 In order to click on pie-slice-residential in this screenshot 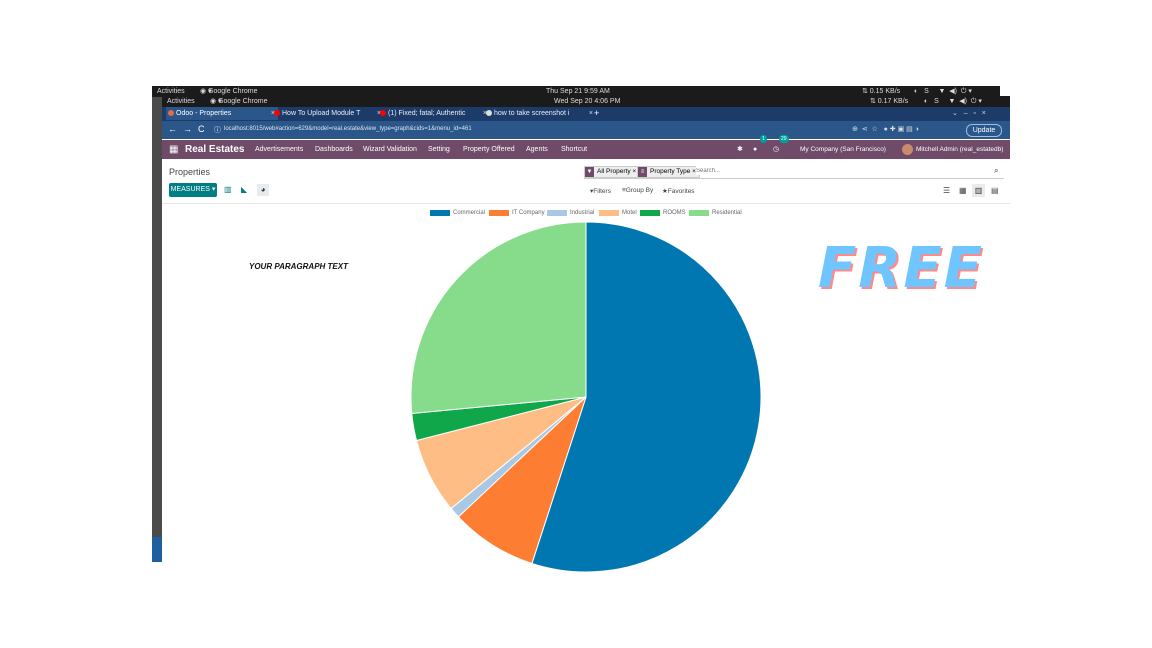, I will do `click(498, 318)`.